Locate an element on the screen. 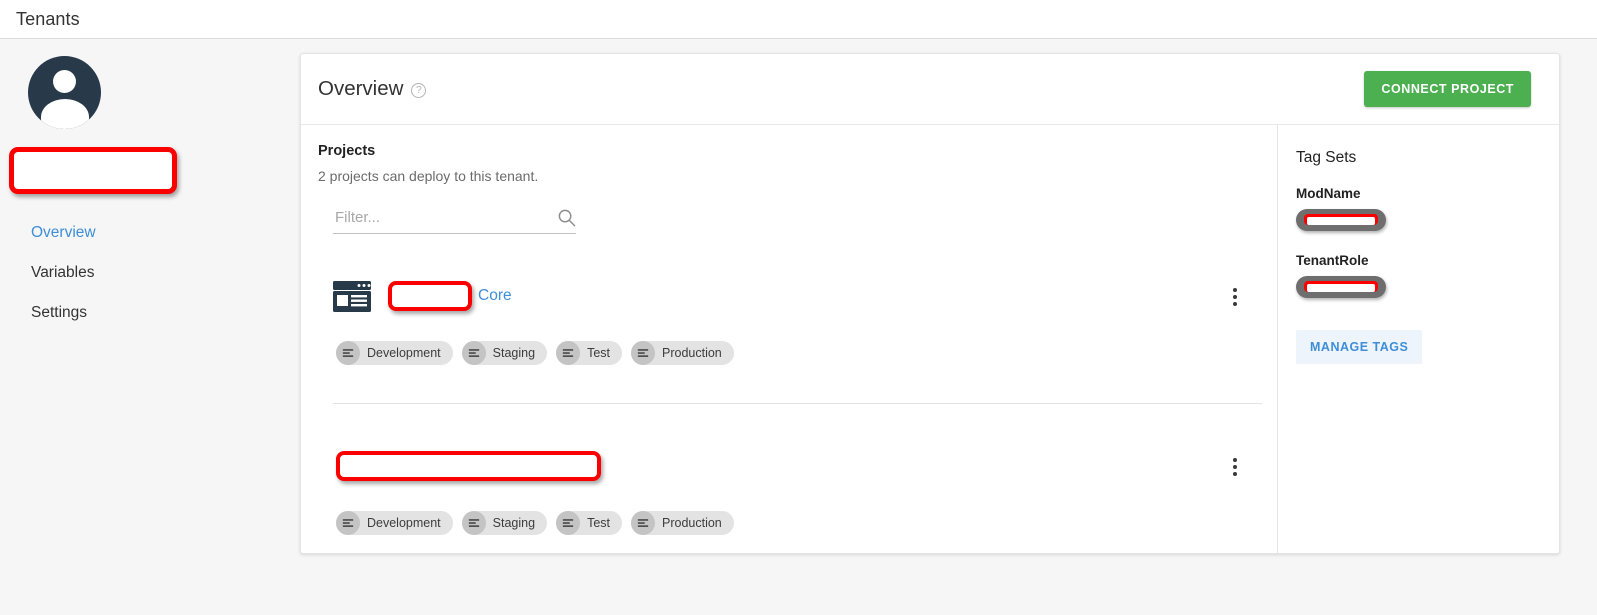 This screenshot has width=1597, height=615. card-header: Overview ? CONNECT PROJECT is located at coordinates (930, 89).